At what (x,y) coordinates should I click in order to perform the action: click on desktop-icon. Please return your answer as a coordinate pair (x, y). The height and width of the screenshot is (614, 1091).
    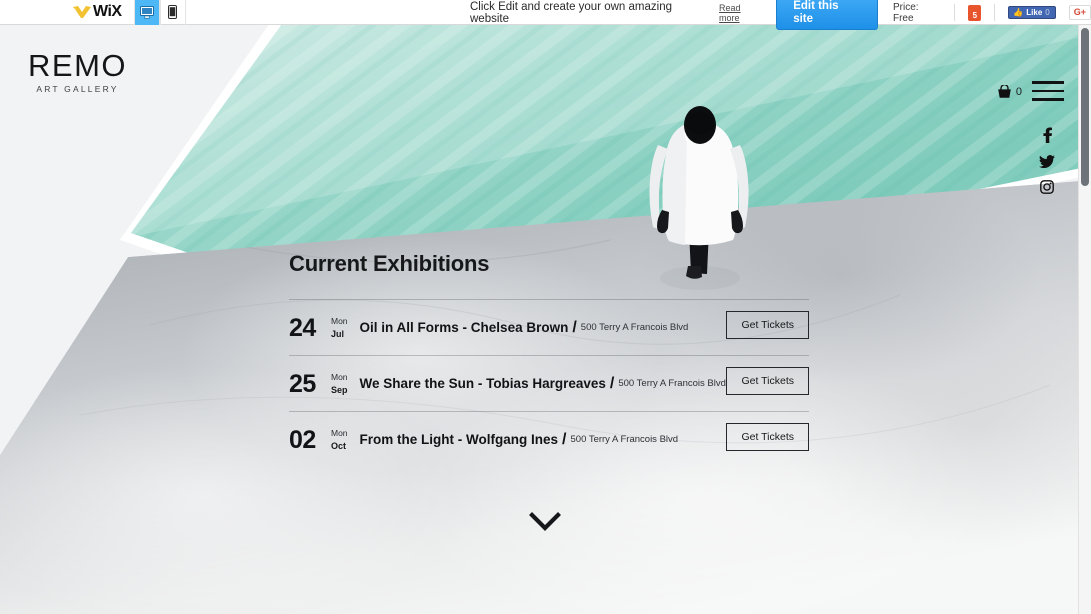
    Looking at the image, I should click on (146, 12).